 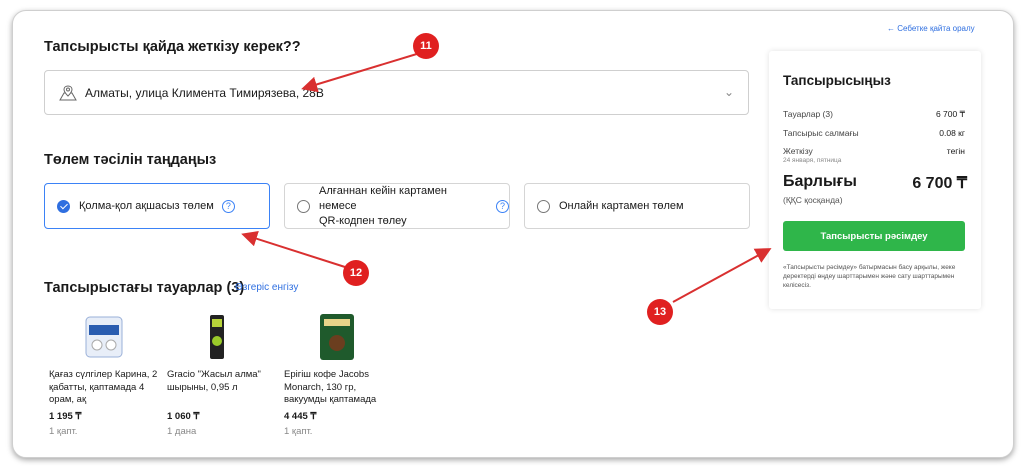 What do you see at coordinates (660, 312) in the screenshot?
I see `annotation-marker-13: 13` at bounding box center [660, 312].